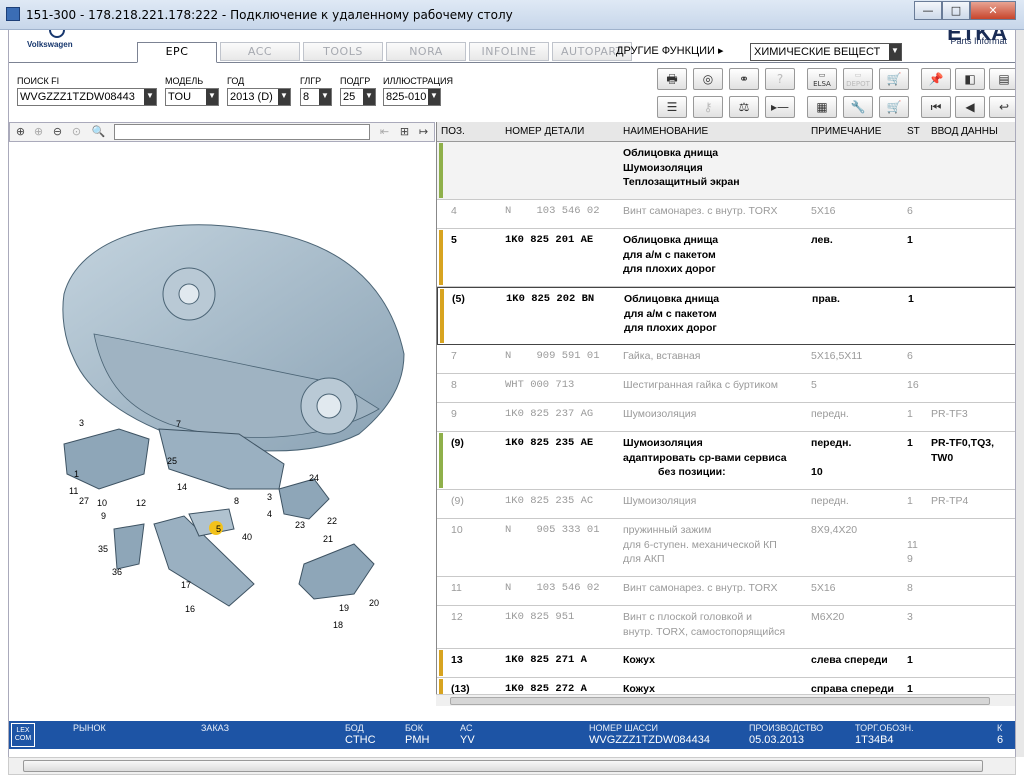  What do you see at coordinates (913, 131) in the screenshot?
I see `col-st-header: ST` at bounding box center [913, 131].